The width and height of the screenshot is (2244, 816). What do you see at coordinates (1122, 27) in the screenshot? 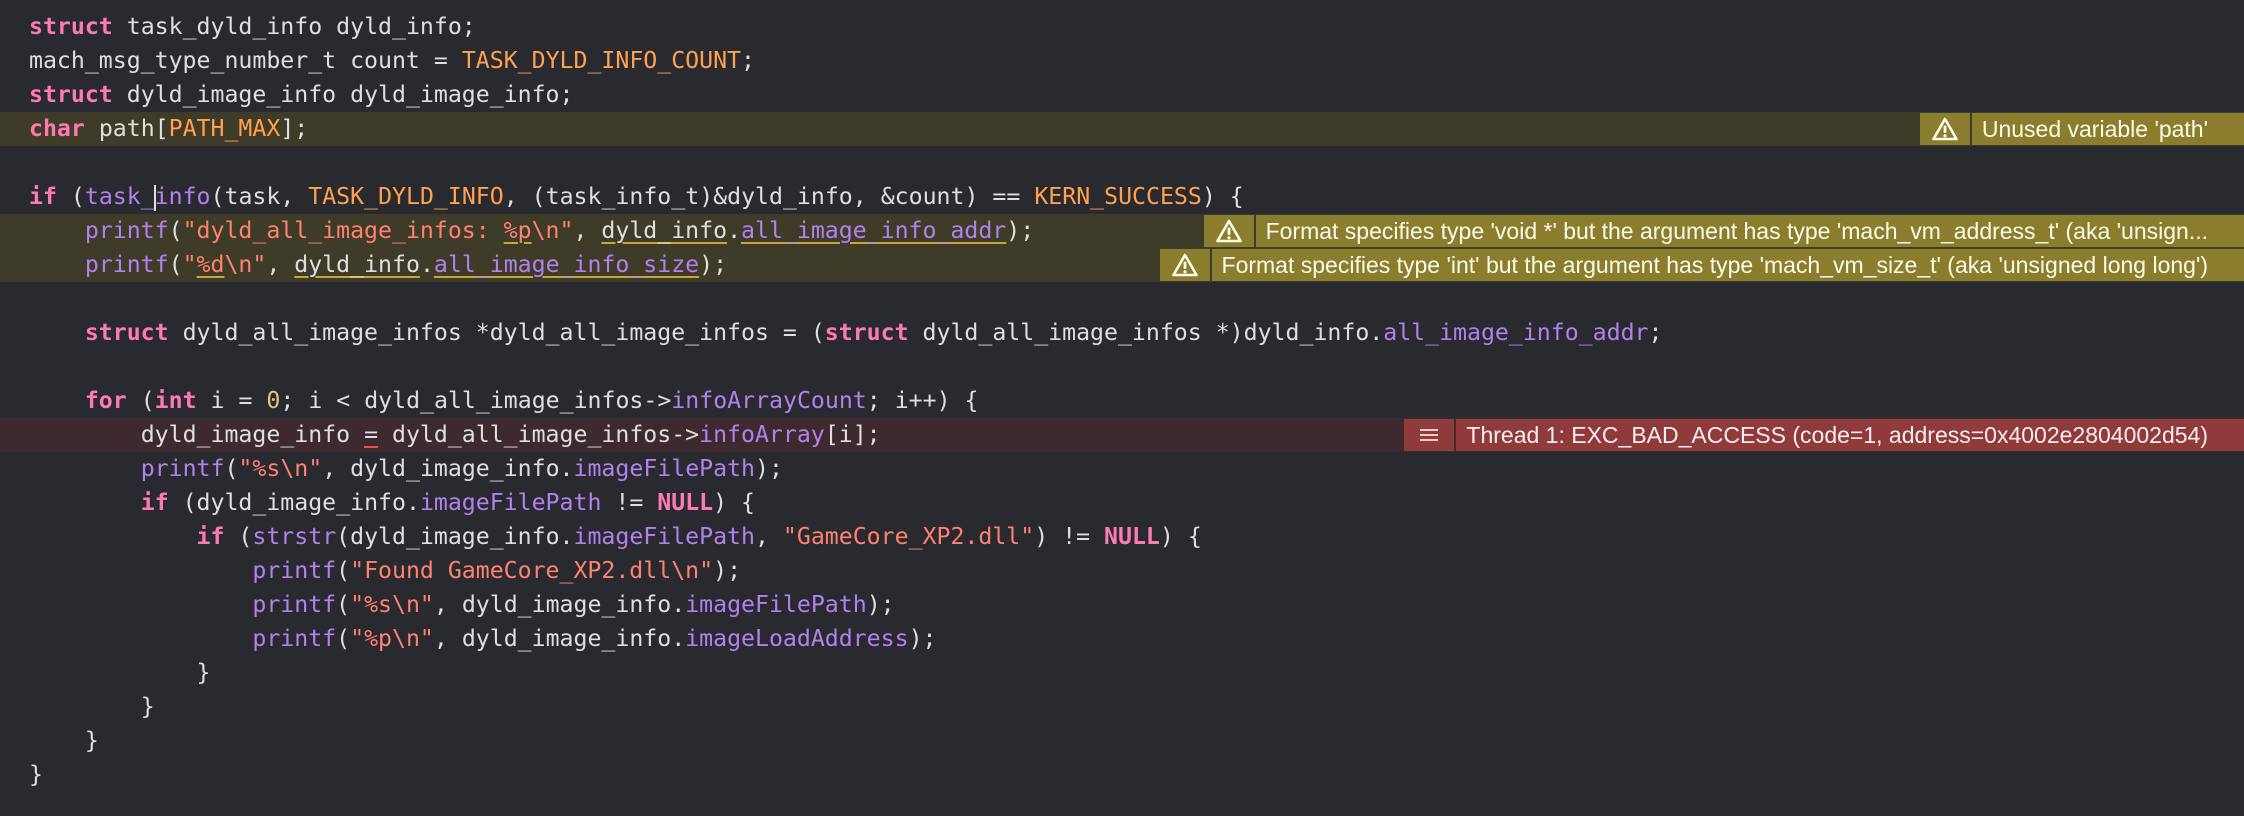
I see `code-line: struct task_dyld_info dyld_info;` at bounding box center [1122, 27].